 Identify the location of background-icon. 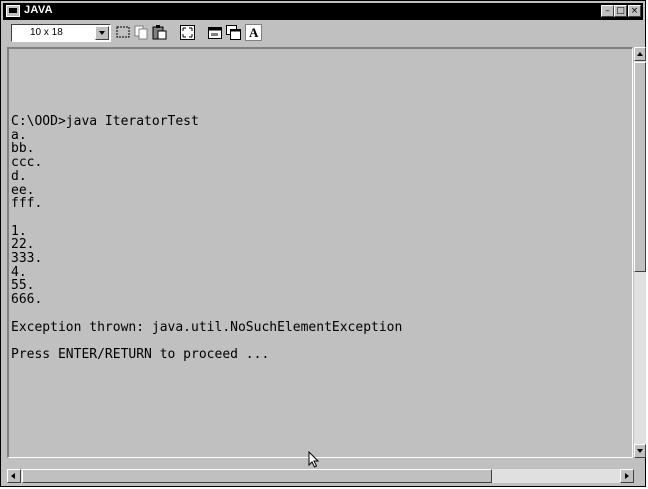
(233, 32).